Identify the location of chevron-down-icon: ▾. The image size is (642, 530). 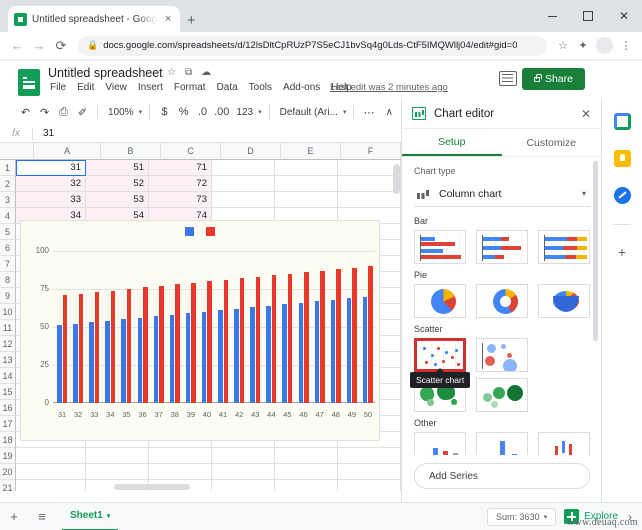
(109, 516).